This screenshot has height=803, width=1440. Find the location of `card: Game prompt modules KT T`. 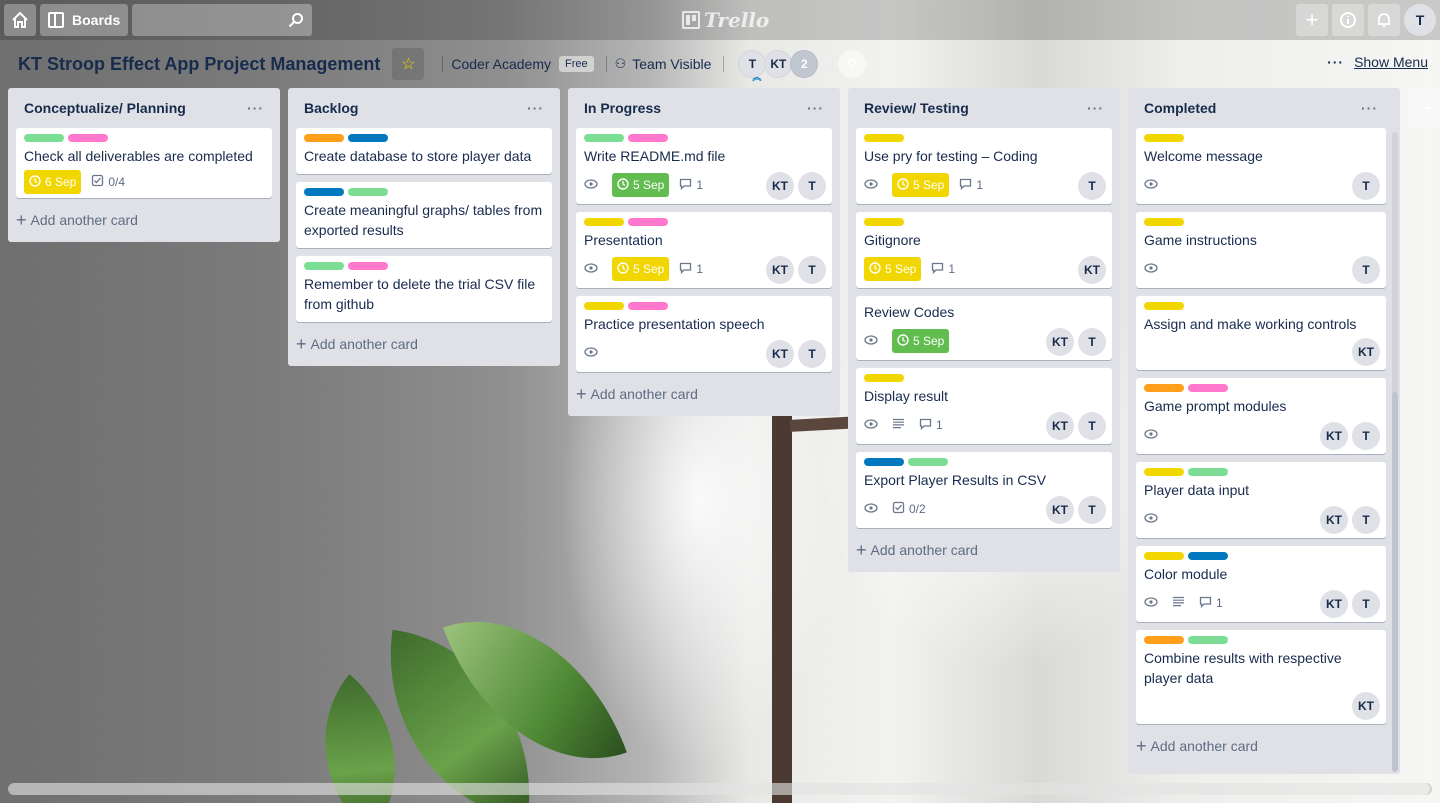

card: Game prompt modules KT T is located at coordinates (1261, 416).